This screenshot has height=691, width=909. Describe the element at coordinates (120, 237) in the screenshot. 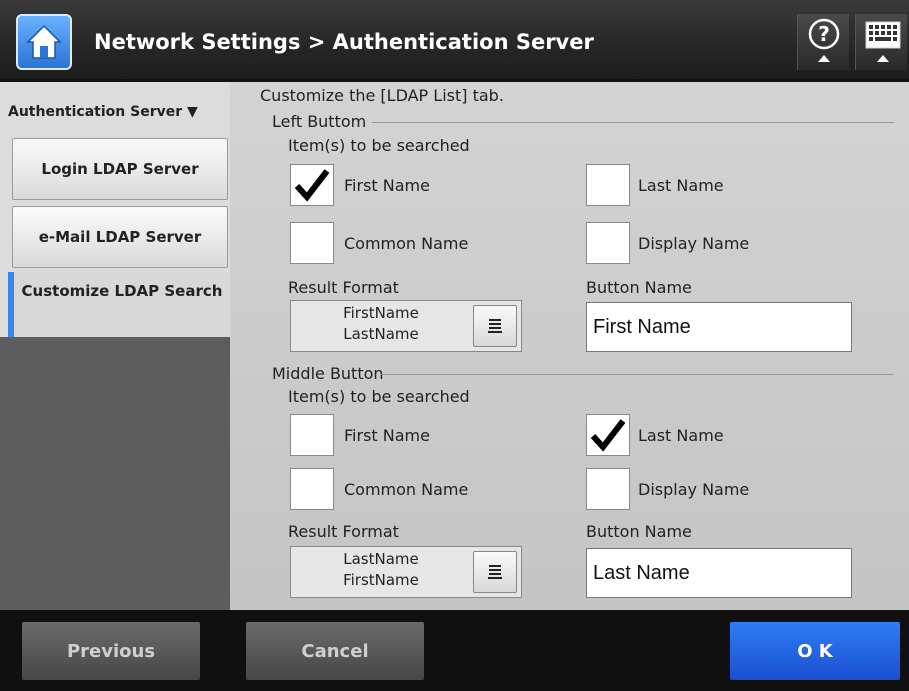

I see `sidebar-item-email-ldap-server: e-Mail LDAP Server` at that location.